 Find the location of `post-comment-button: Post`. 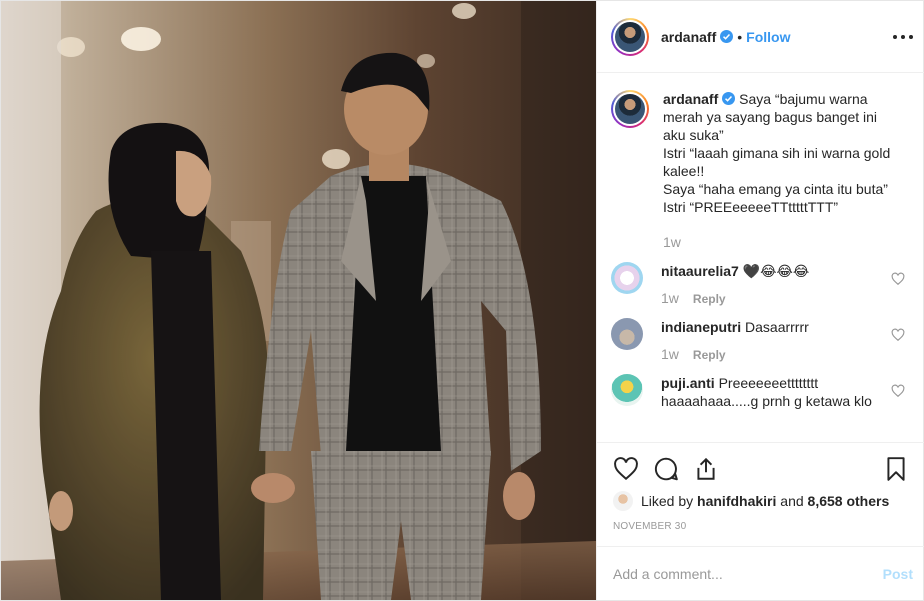

post-comment-button: Post is located at coordinates (898, 574).